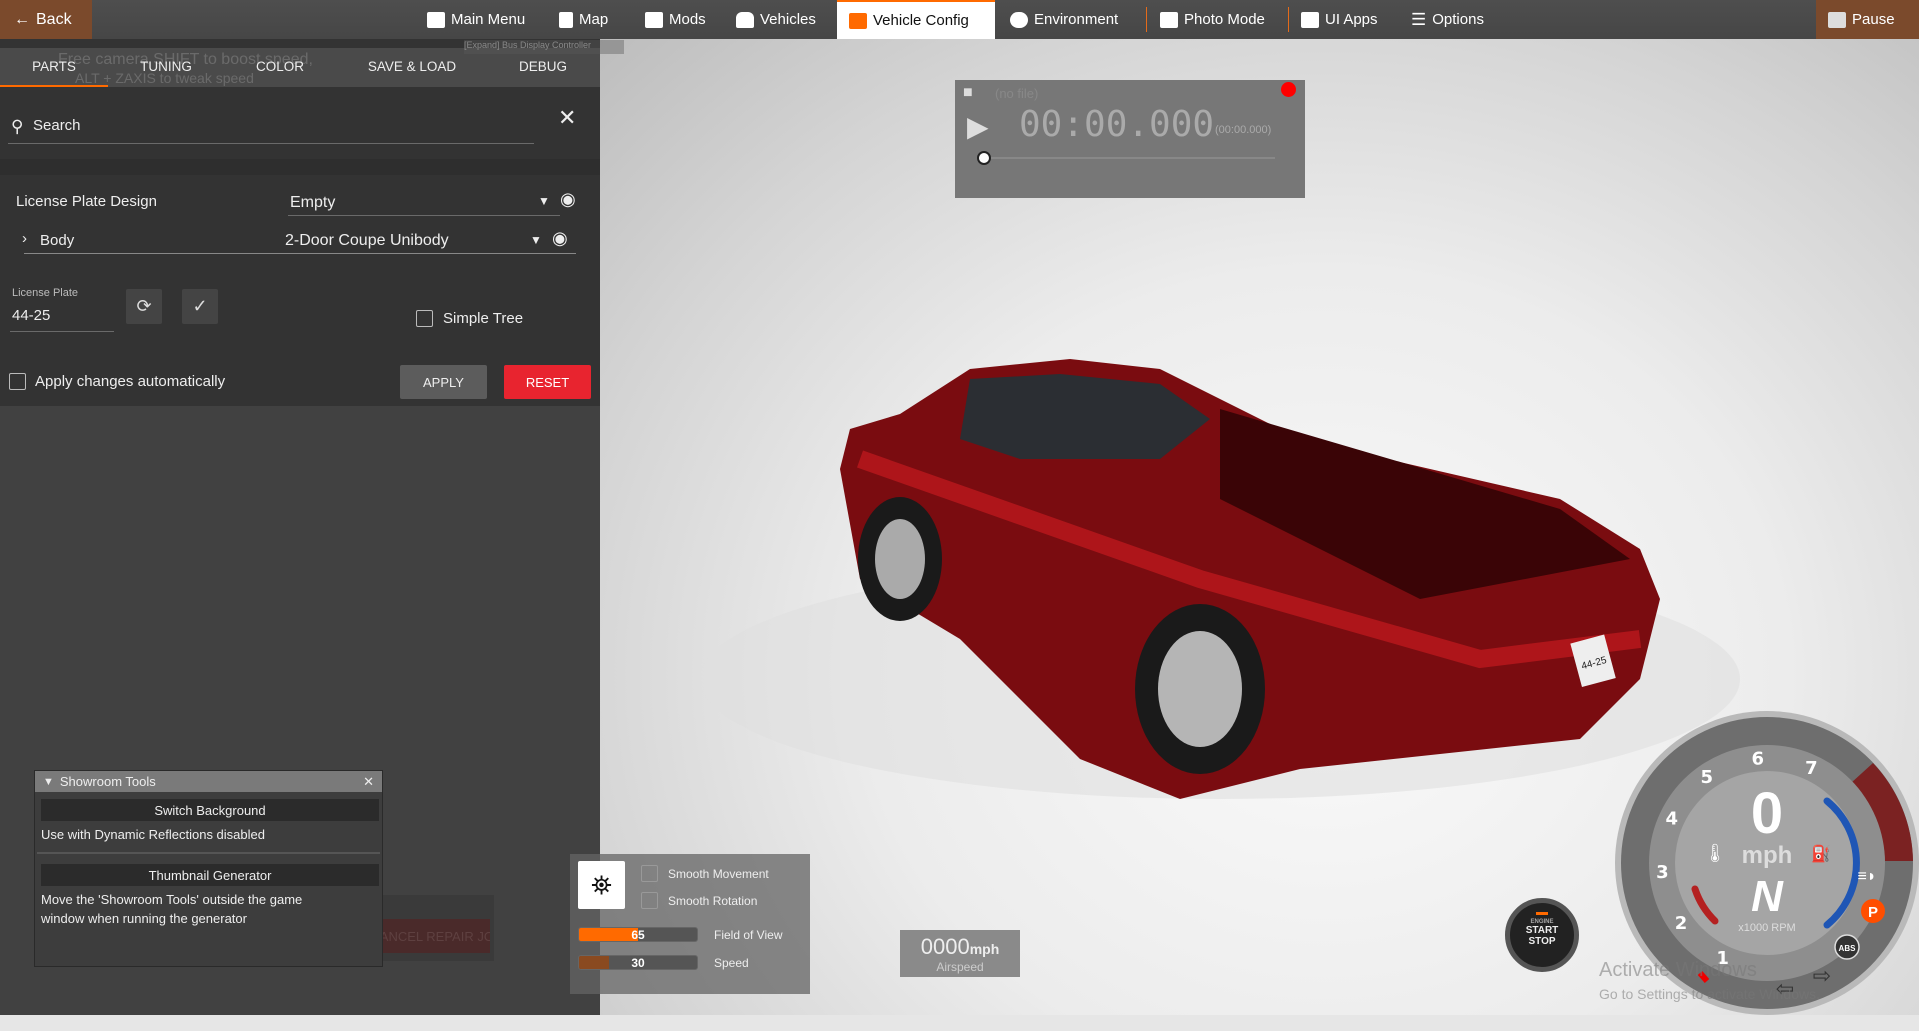  I want to click on rpm-tick-label: 7, so click(1811, 768).